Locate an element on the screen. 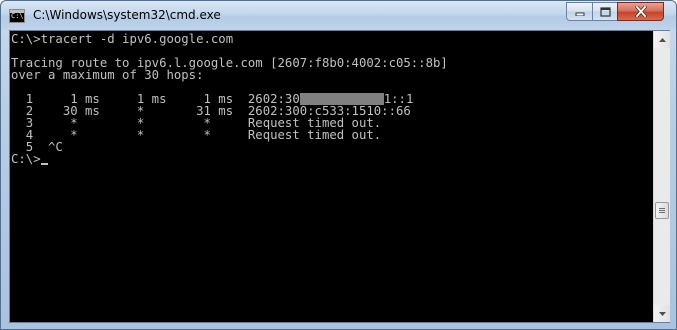 The height and width of the screenshot is (330, 677). console-line-command: C:\>tracert -d ipv6.google.com is located at coordinates (122, 39).